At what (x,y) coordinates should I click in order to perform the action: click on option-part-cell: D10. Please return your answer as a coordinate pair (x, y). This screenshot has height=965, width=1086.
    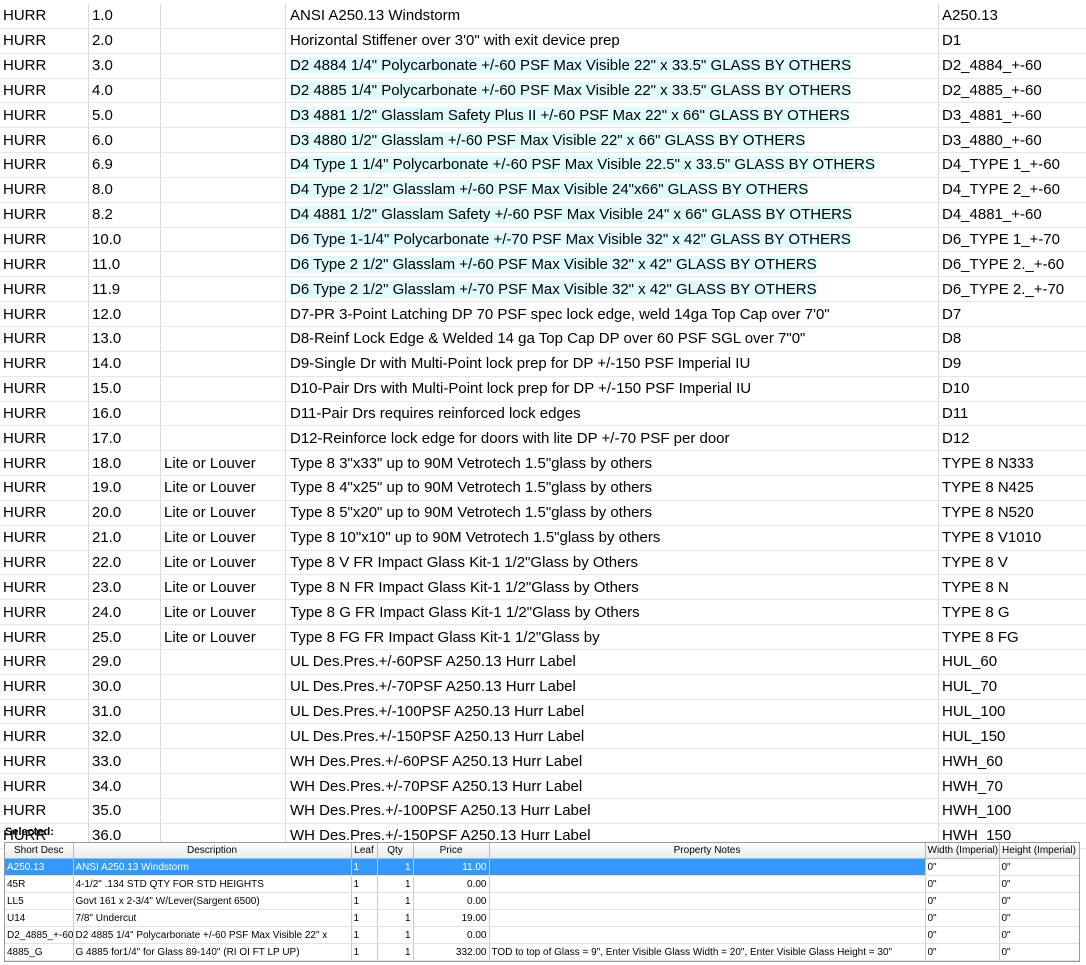
    Looking at the image, I should click on (1012, 389).